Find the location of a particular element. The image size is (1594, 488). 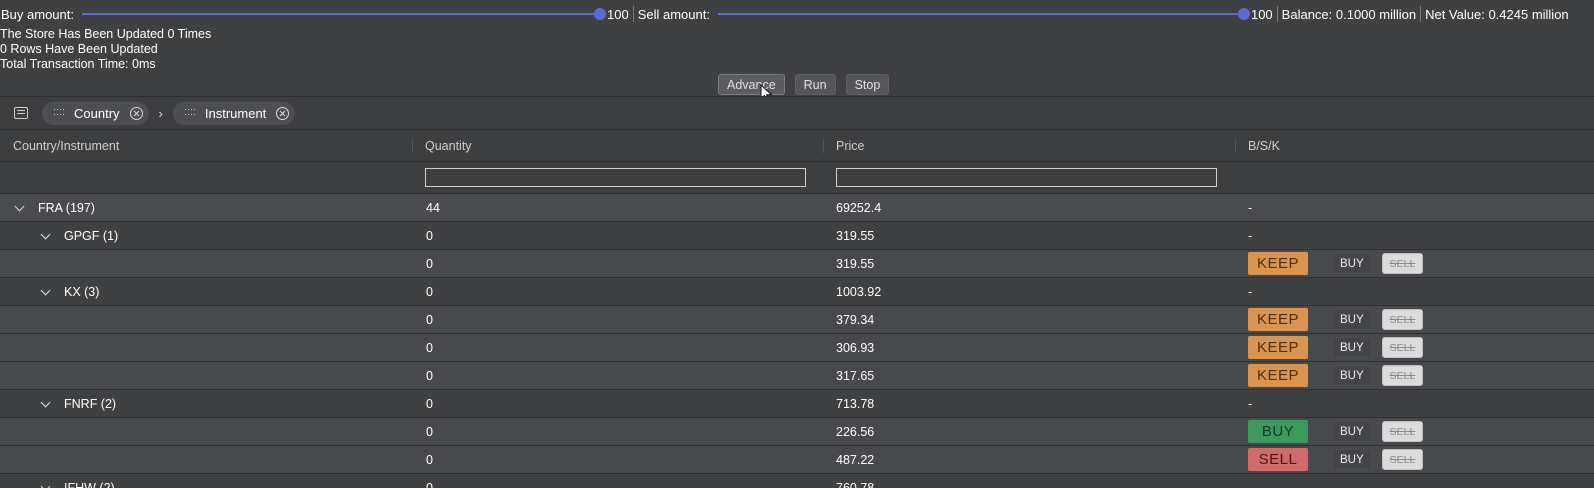

filter-row is located at coordinates (797, 178).